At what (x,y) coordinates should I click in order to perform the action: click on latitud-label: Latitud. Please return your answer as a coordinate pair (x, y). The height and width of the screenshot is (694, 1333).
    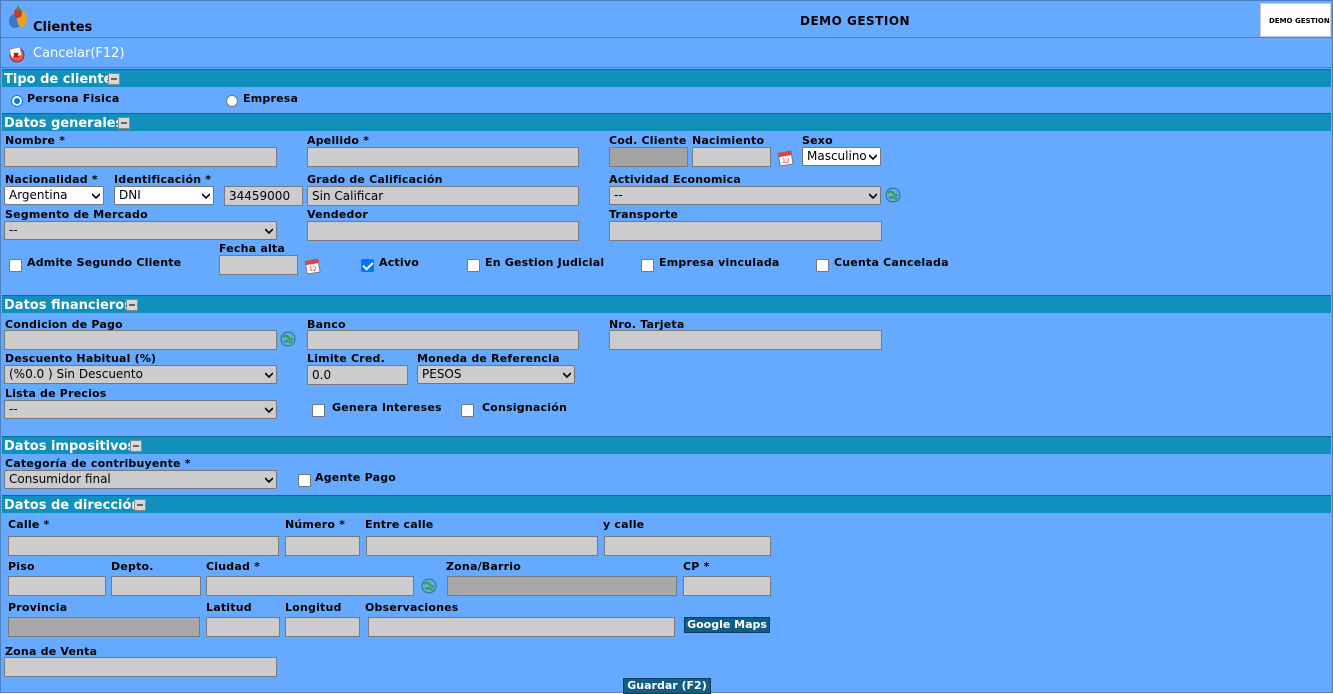
    Looking at the image, I should click on (229, 607).